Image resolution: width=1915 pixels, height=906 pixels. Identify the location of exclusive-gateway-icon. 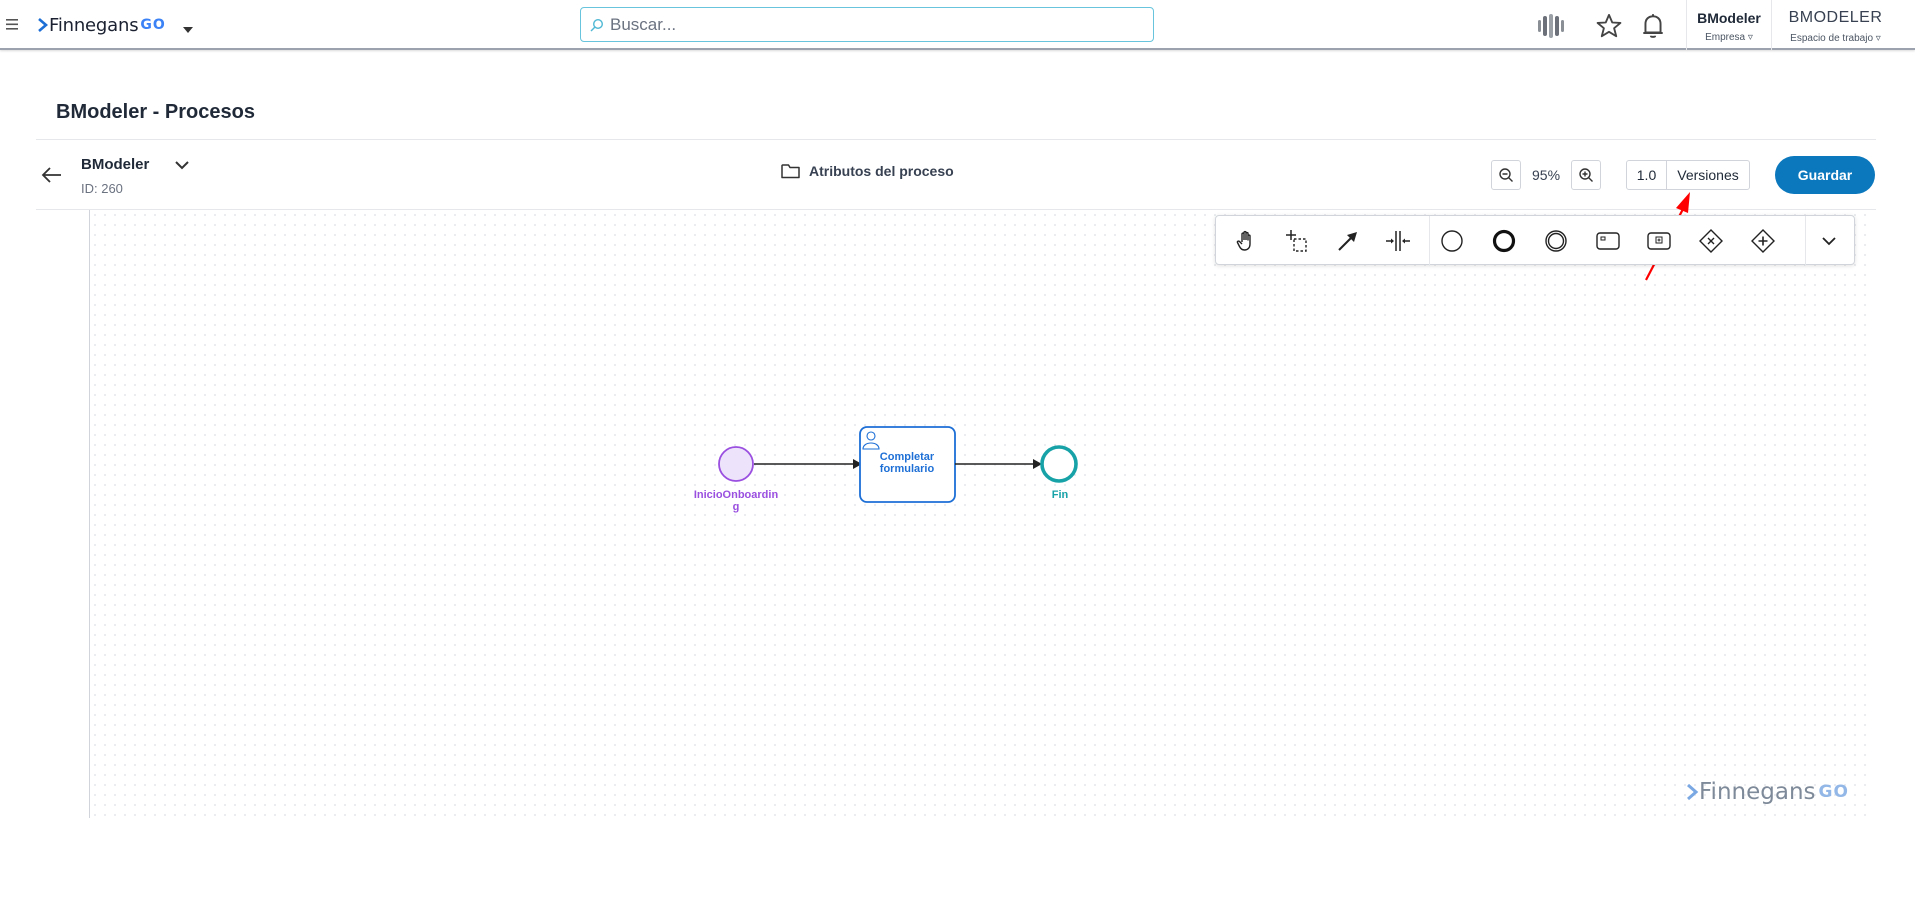
(1711, 241).